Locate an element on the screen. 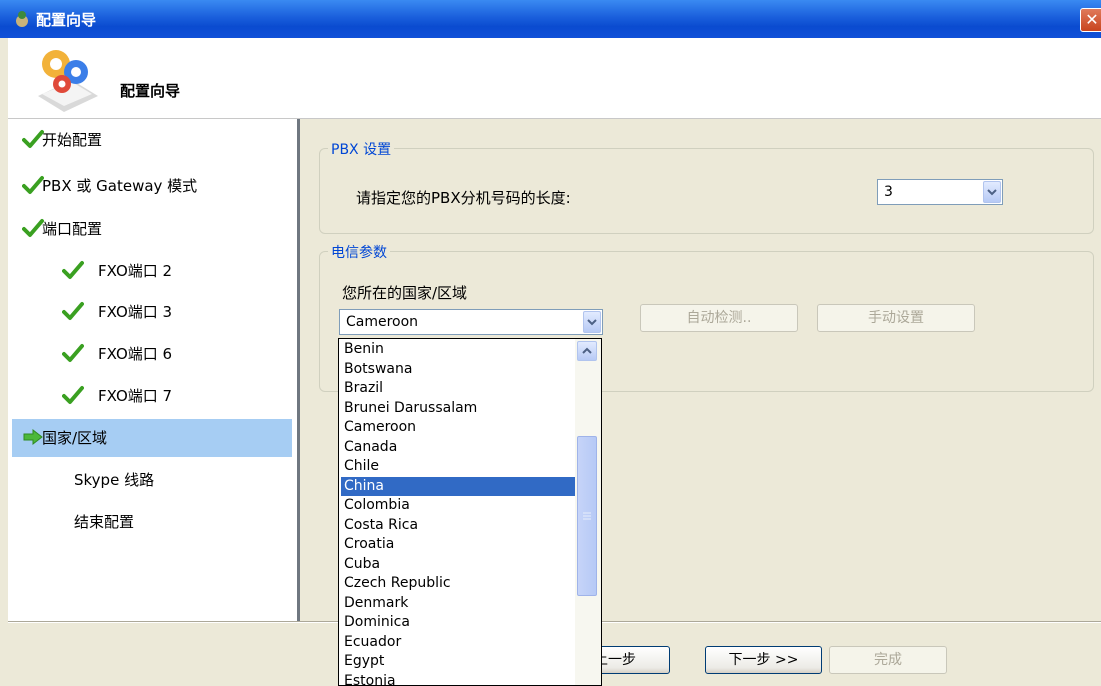 This screenshot has height=686, width=1101. nav-step-item: FXO端口 2 is located at coordinates (149, 271).